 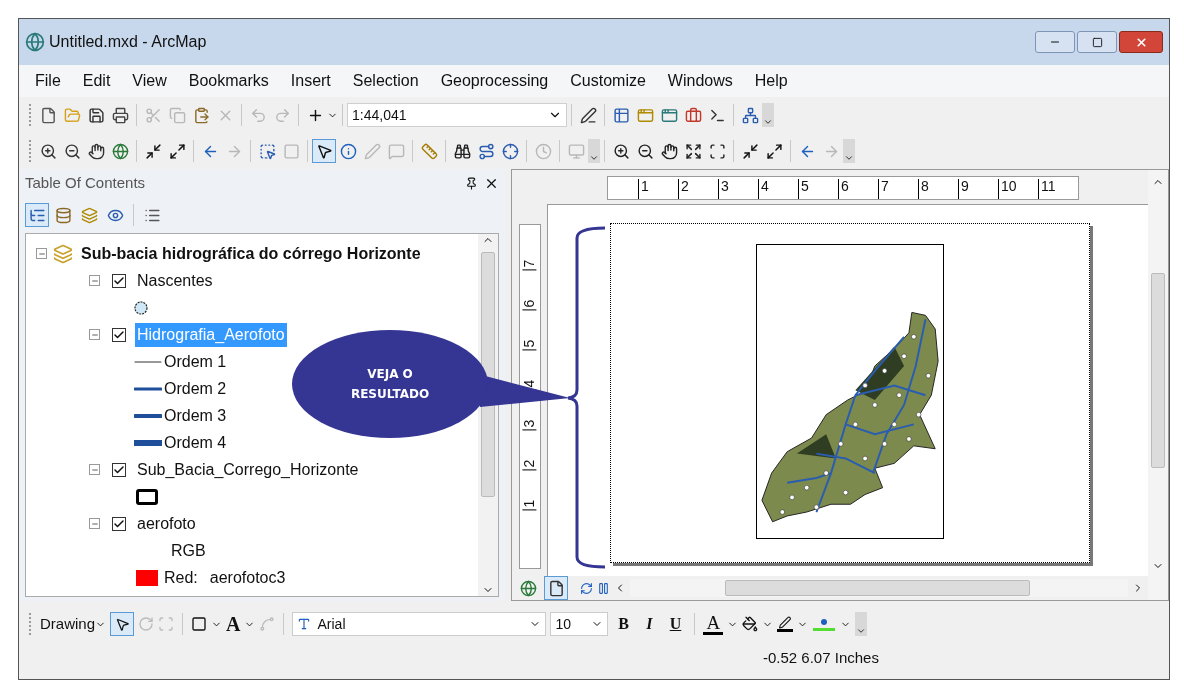 I want to click on font-size: 10, so click(x=563, y=624).